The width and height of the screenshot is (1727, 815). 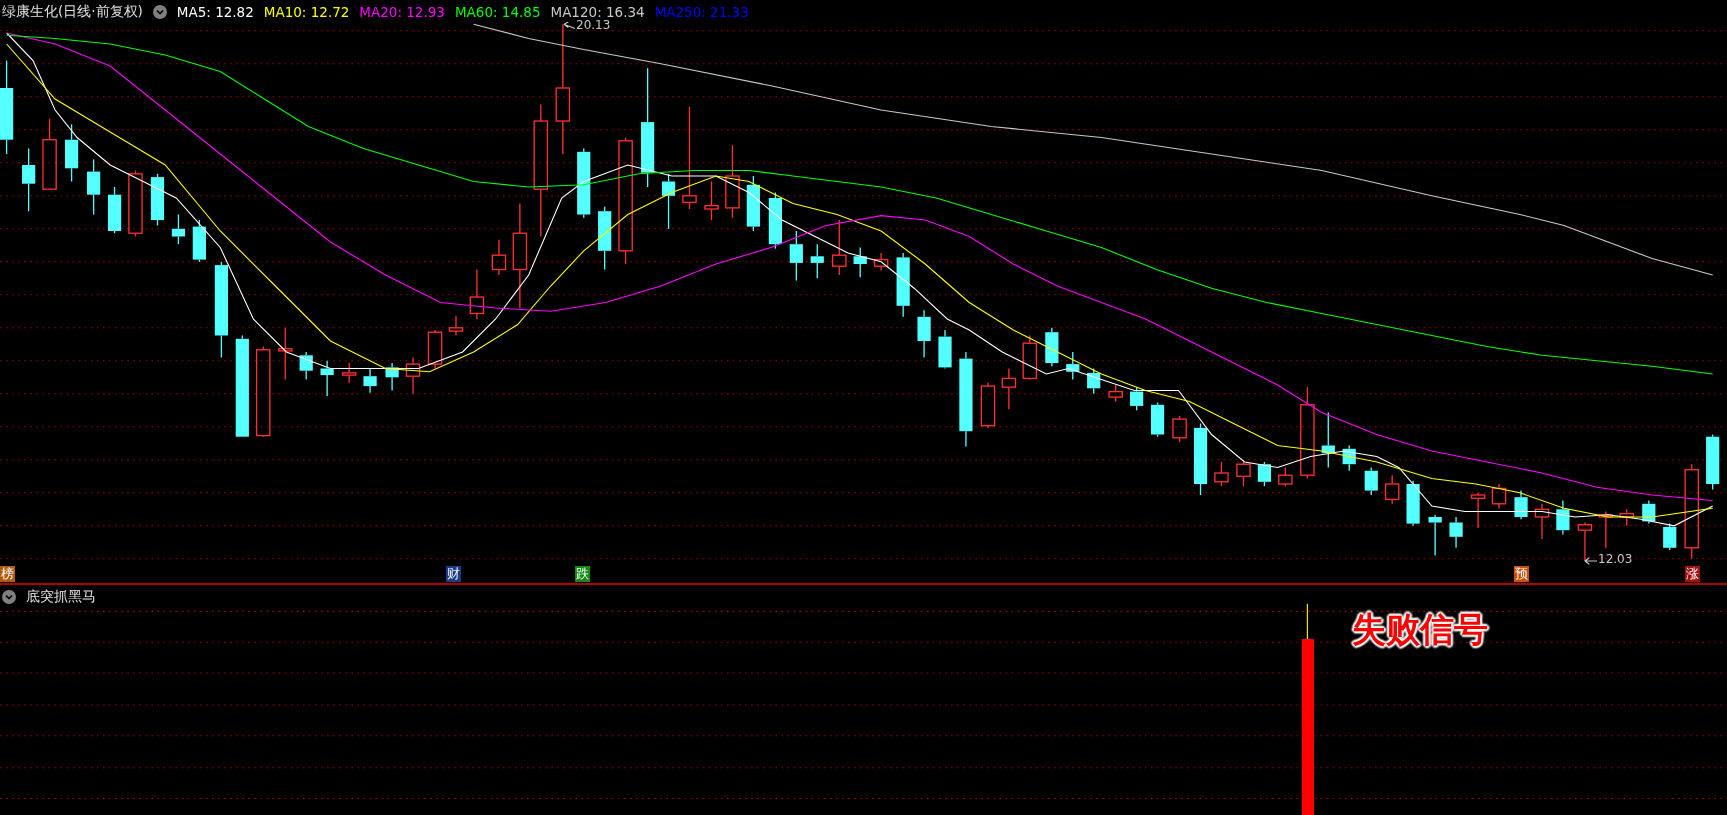 I want to click on chart-title: 绿康生化(日线·前复权), so click(x=72, y=12).